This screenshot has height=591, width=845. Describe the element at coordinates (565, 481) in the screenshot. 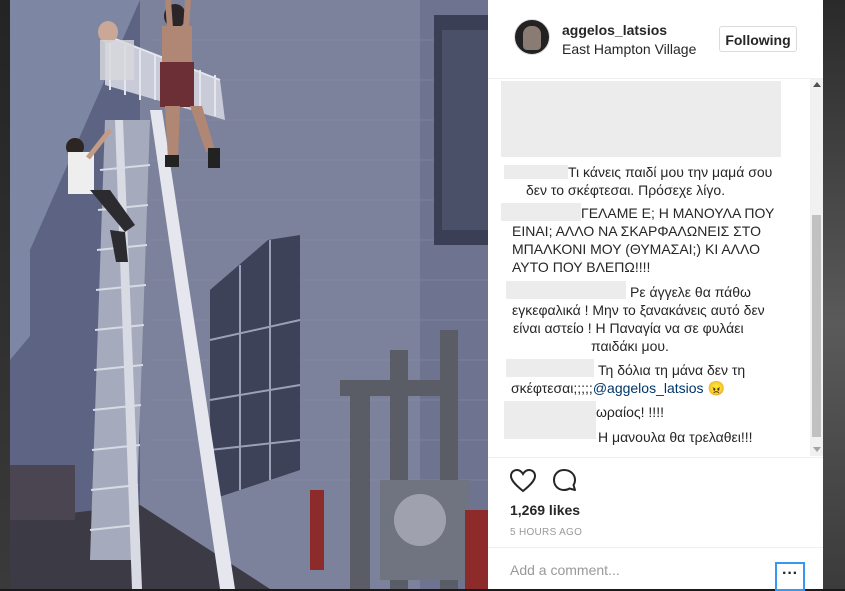

I see `comment-icon` at that location.